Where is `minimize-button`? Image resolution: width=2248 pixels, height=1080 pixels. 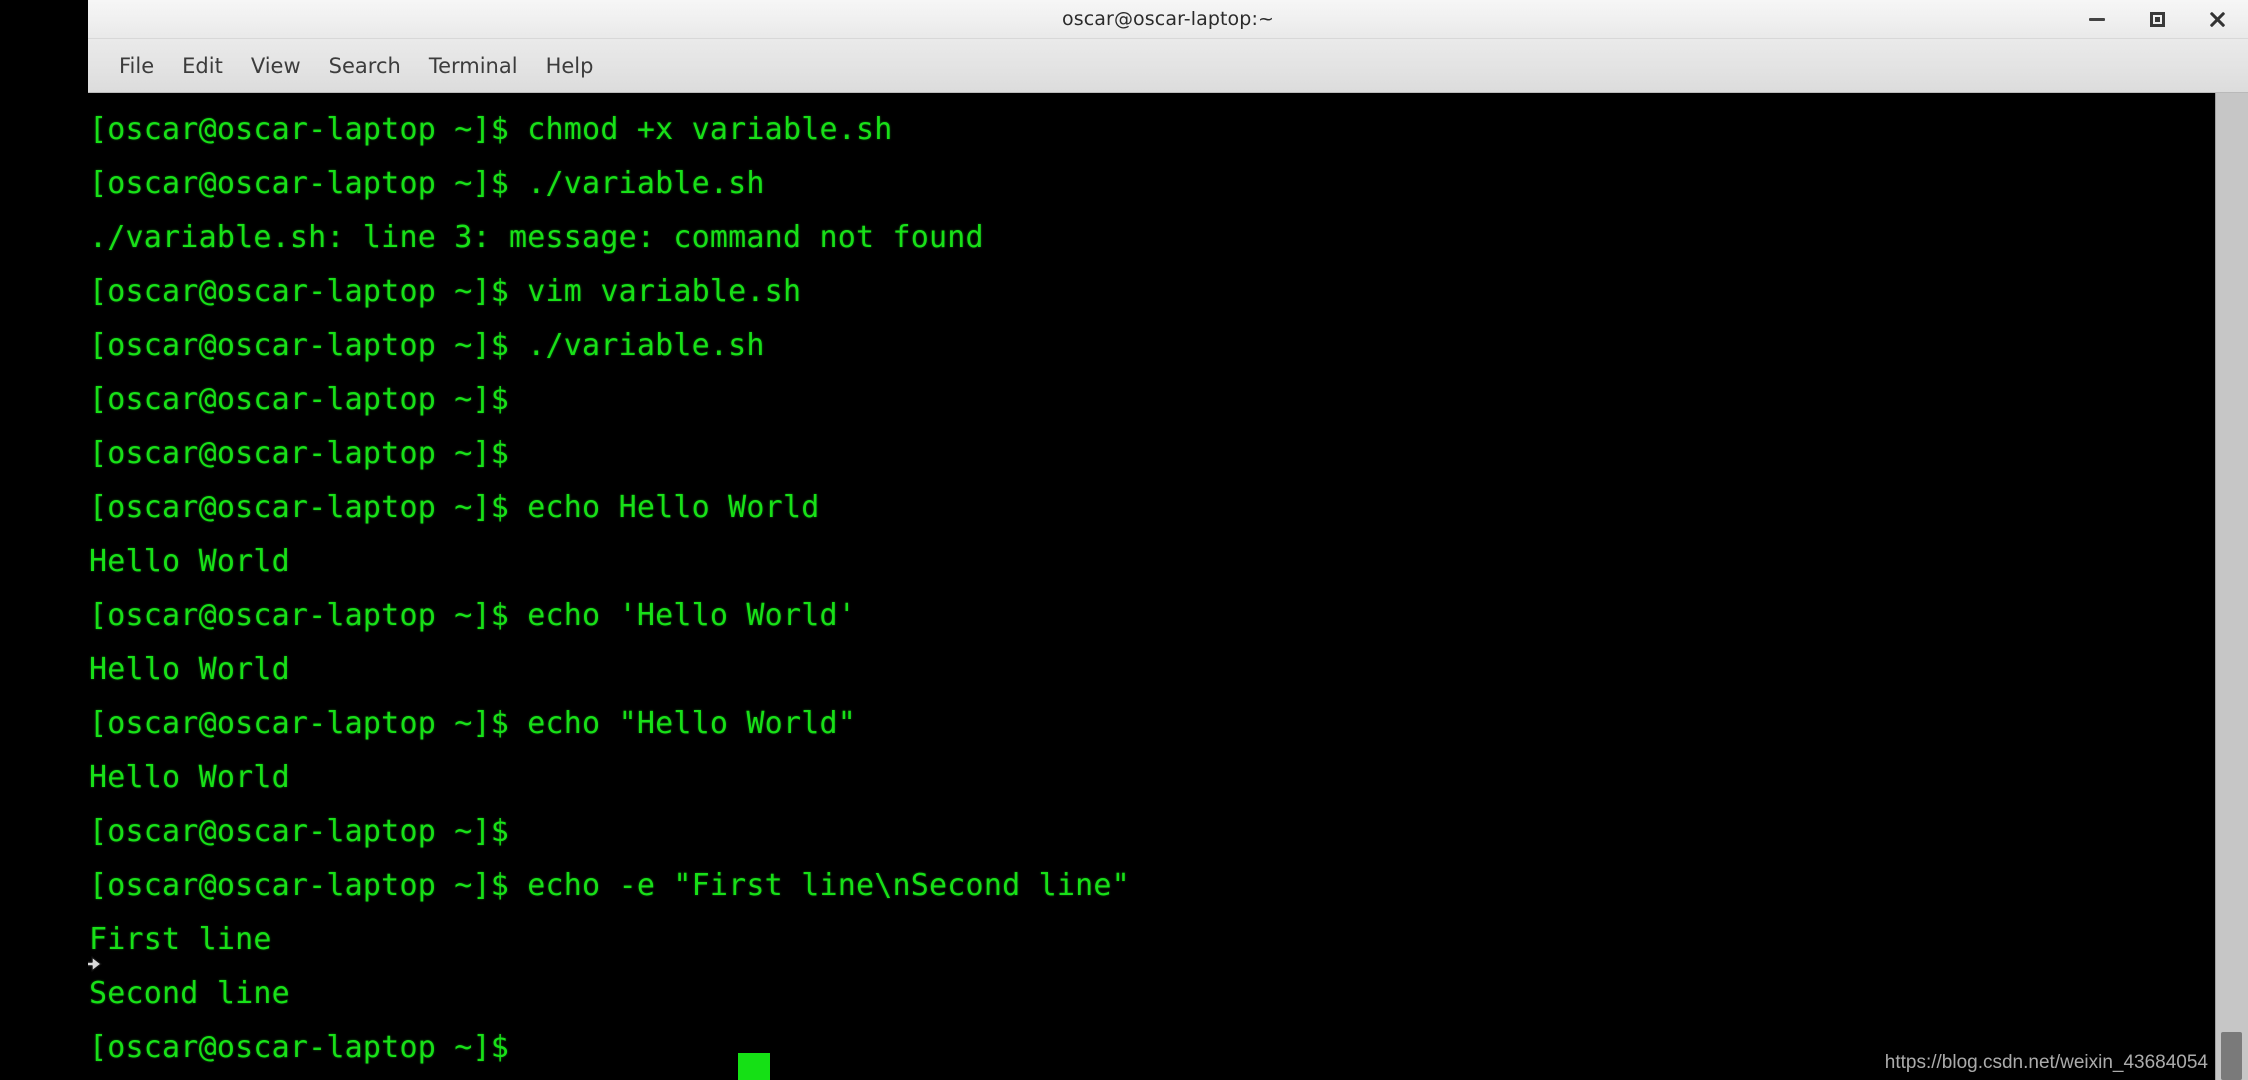 minimize-button is located at coordinates (2097, 19).